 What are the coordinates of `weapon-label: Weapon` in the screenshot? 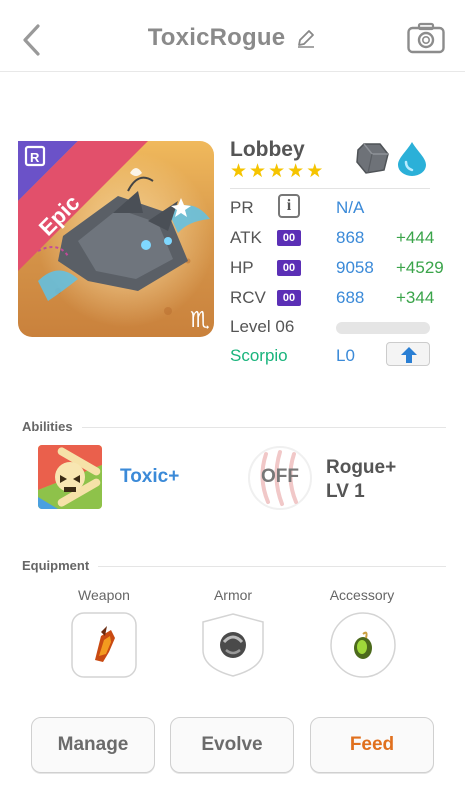 It's located at (104, 595).